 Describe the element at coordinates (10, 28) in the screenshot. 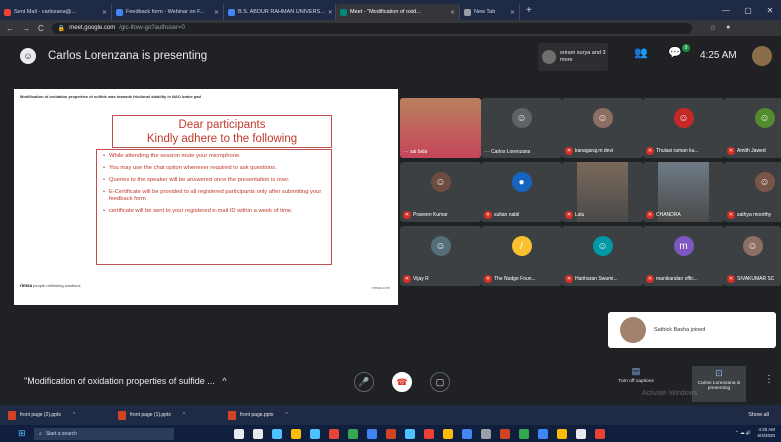

I see `back-icon: ←` at that location.